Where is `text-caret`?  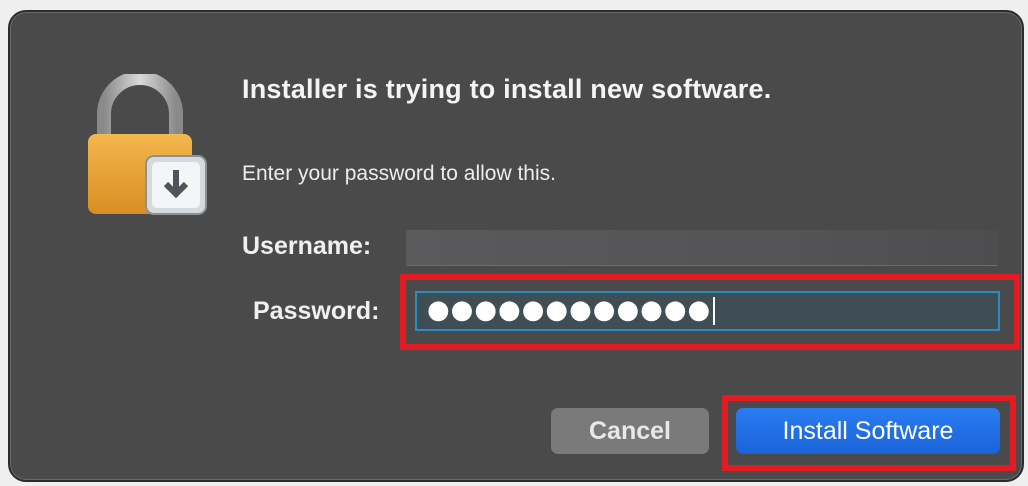 text-caret is located at coordinates (714, 310).